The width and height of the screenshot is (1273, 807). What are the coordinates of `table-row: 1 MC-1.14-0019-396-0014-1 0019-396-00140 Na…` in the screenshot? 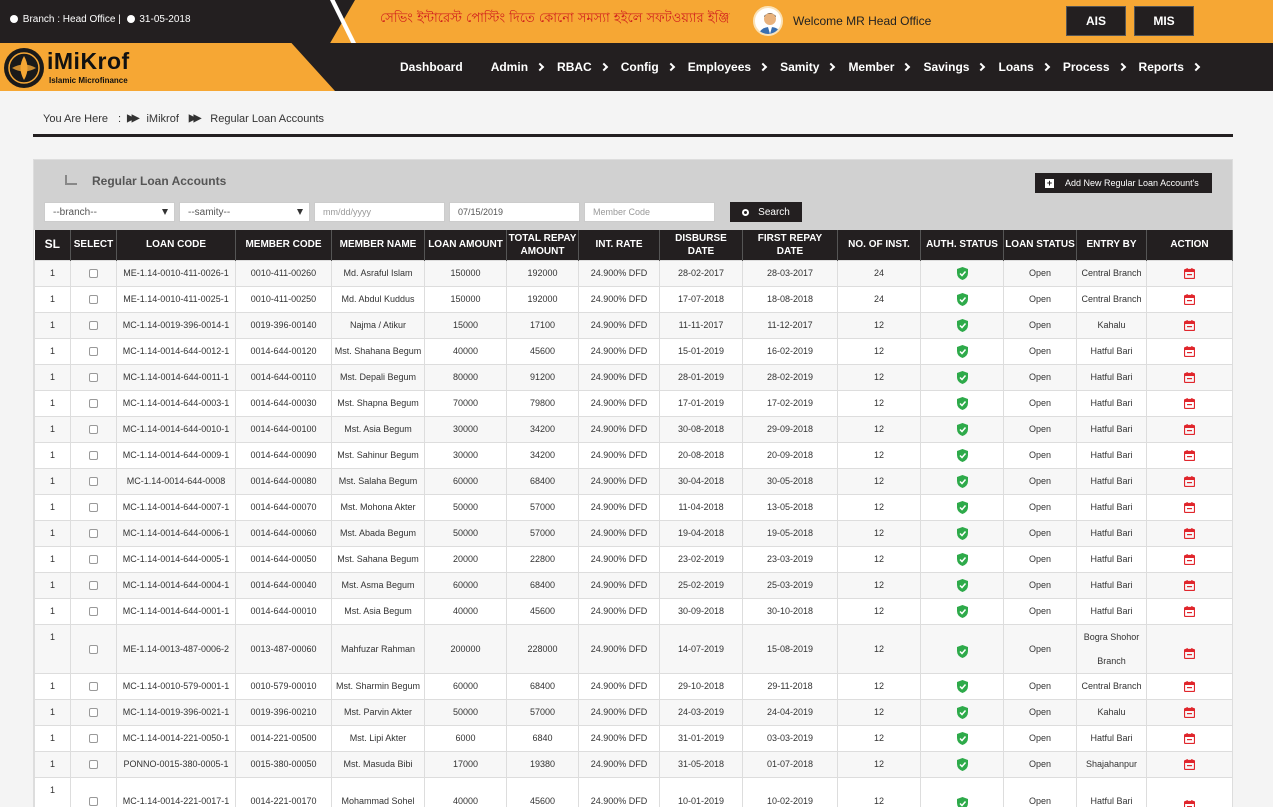 It's located at (633, 325).